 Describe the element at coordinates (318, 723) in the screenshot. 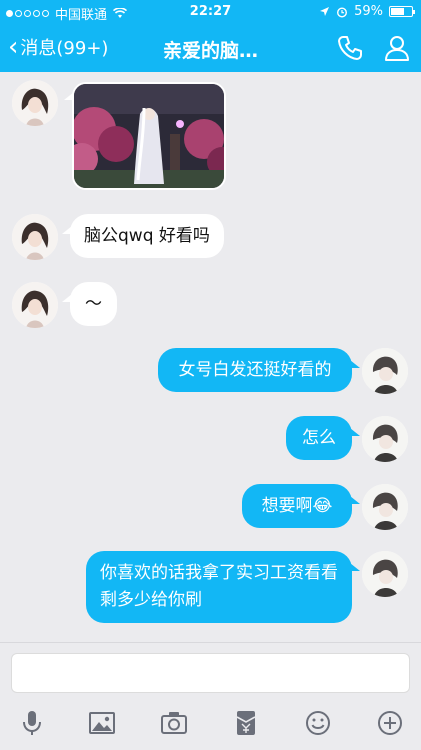

I see `emoji-icon` at that location.